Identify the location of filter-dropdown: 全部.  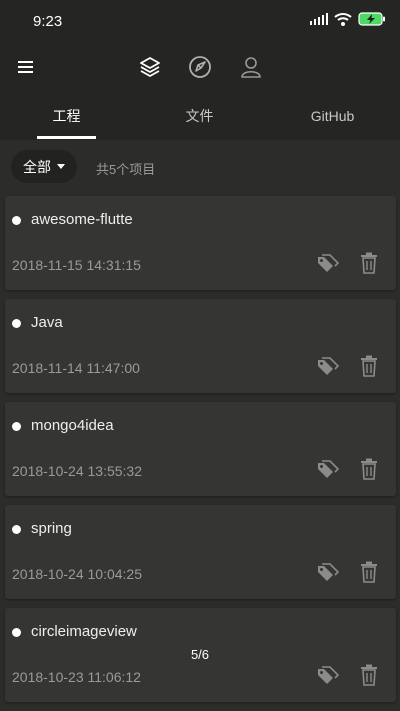
(44, 166).